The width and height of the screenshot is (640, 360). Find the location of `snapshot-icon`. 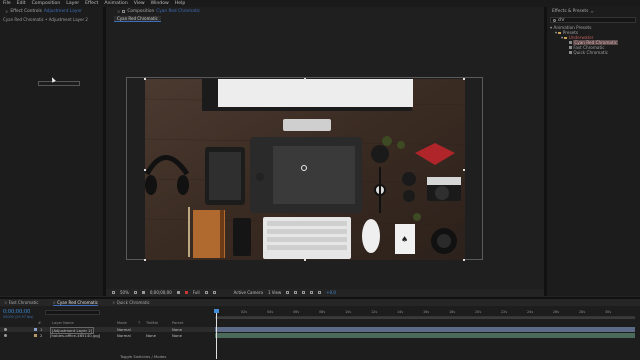

snapshot-icon is located at coordinates (178, 292).